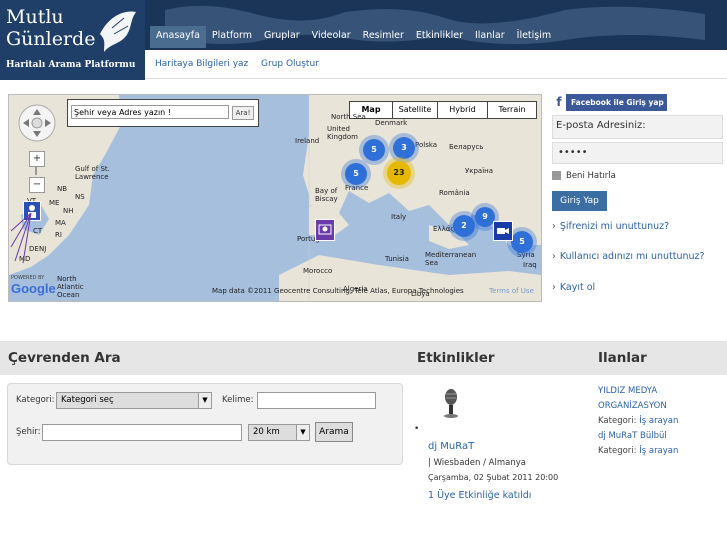 This screenshot has height=545, width=727. What do you see at coordinates (150, 112) in the screenshot?
I see `map-search-input` at bounding box center [150, 112].